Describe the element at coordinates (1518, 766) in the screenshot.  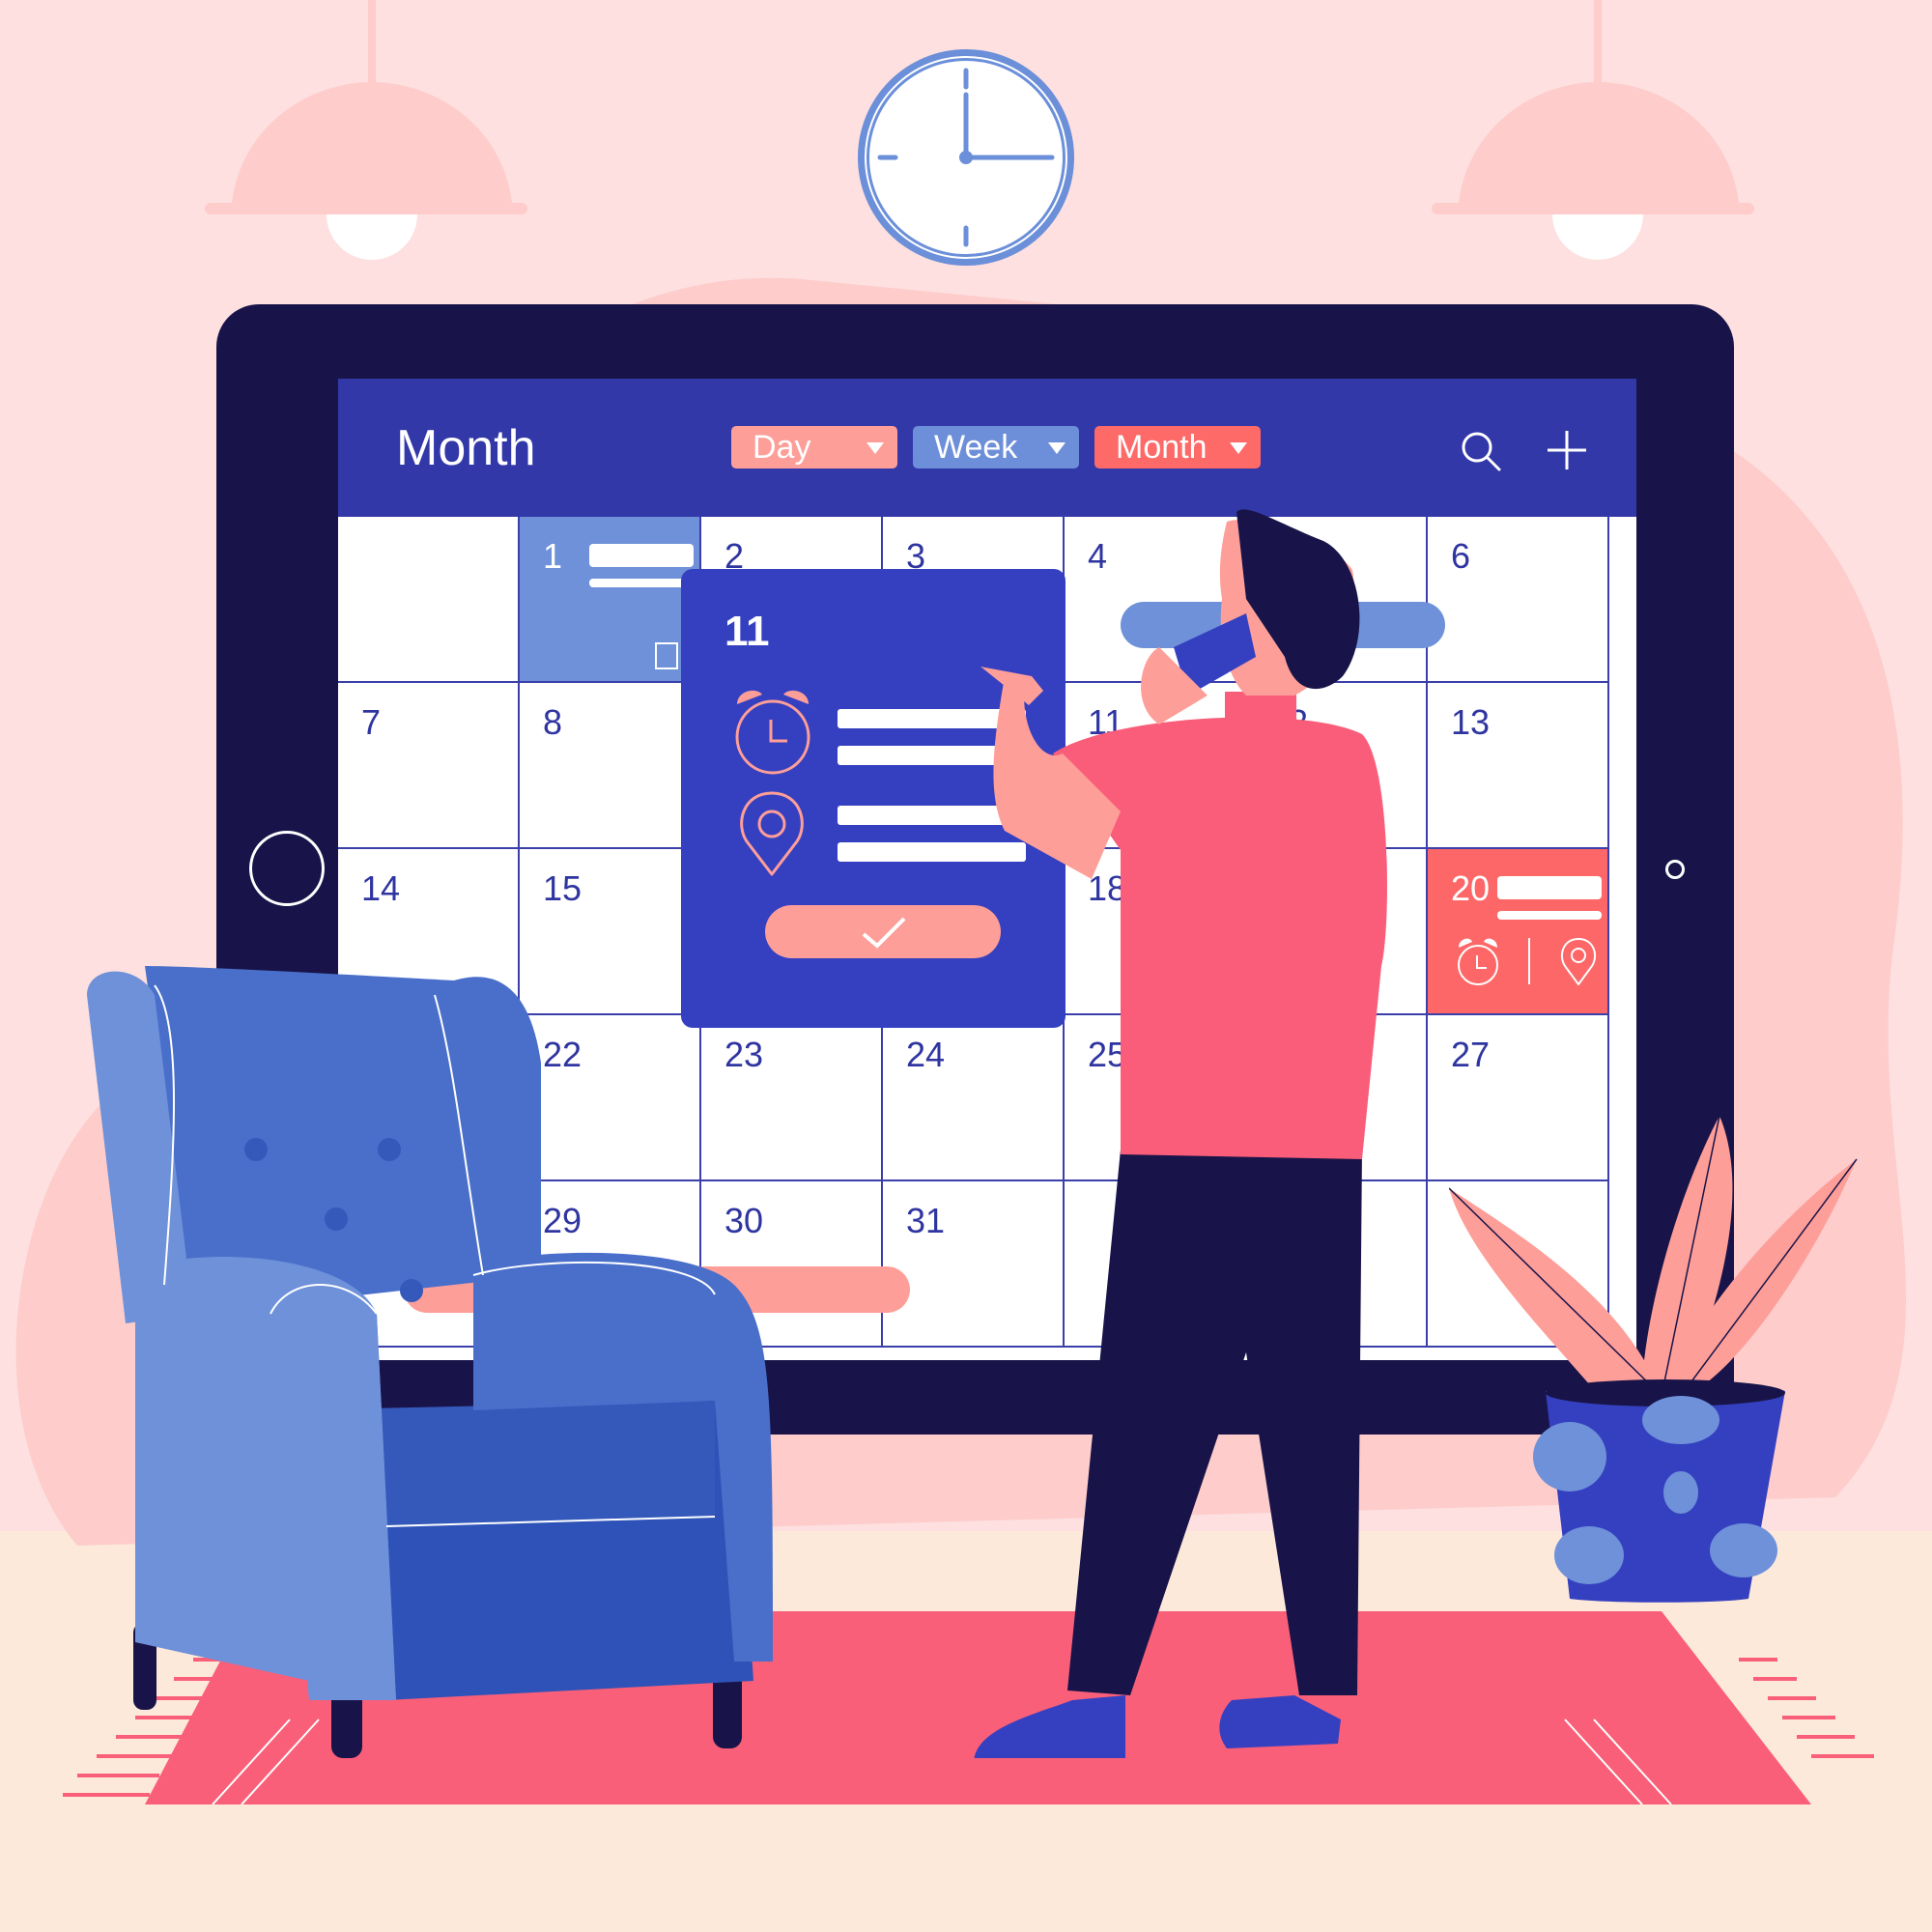
I see `calendar-day-cell: 13` at that location.